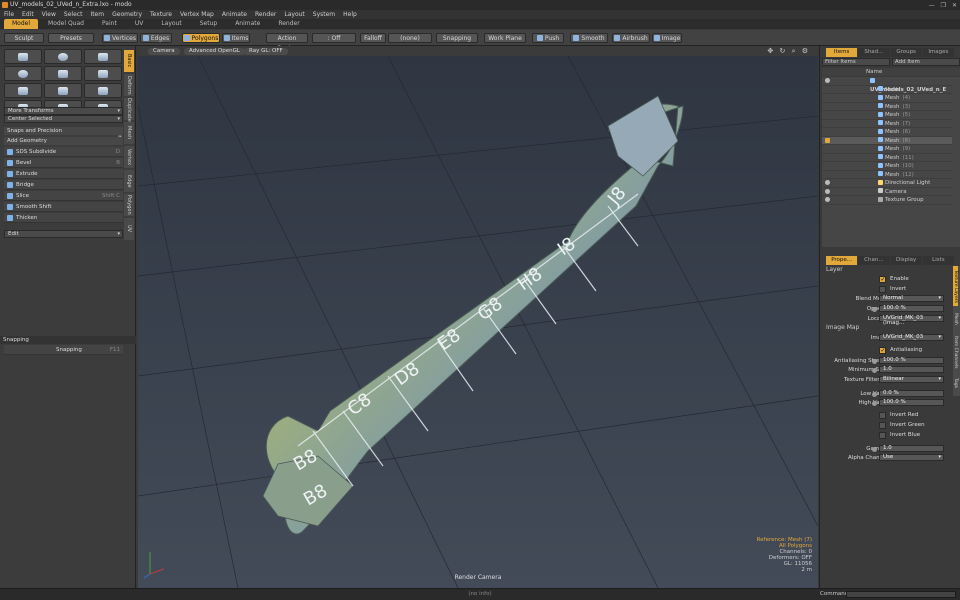 This screenshot has height=600, width=960. What do you see at coordinates (548, 38) in the screenshot?
I see `push-button: Push` at bounding box center [548, 38].